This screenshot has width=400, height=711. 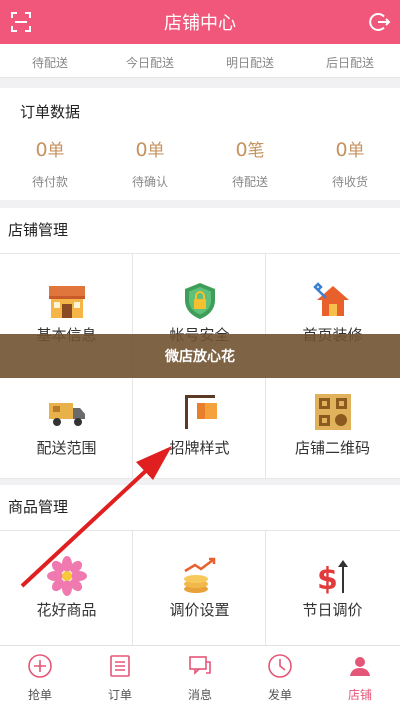 I want to click on shop-item-signboard-style: 招牌样式, so click(x=199, y=422).